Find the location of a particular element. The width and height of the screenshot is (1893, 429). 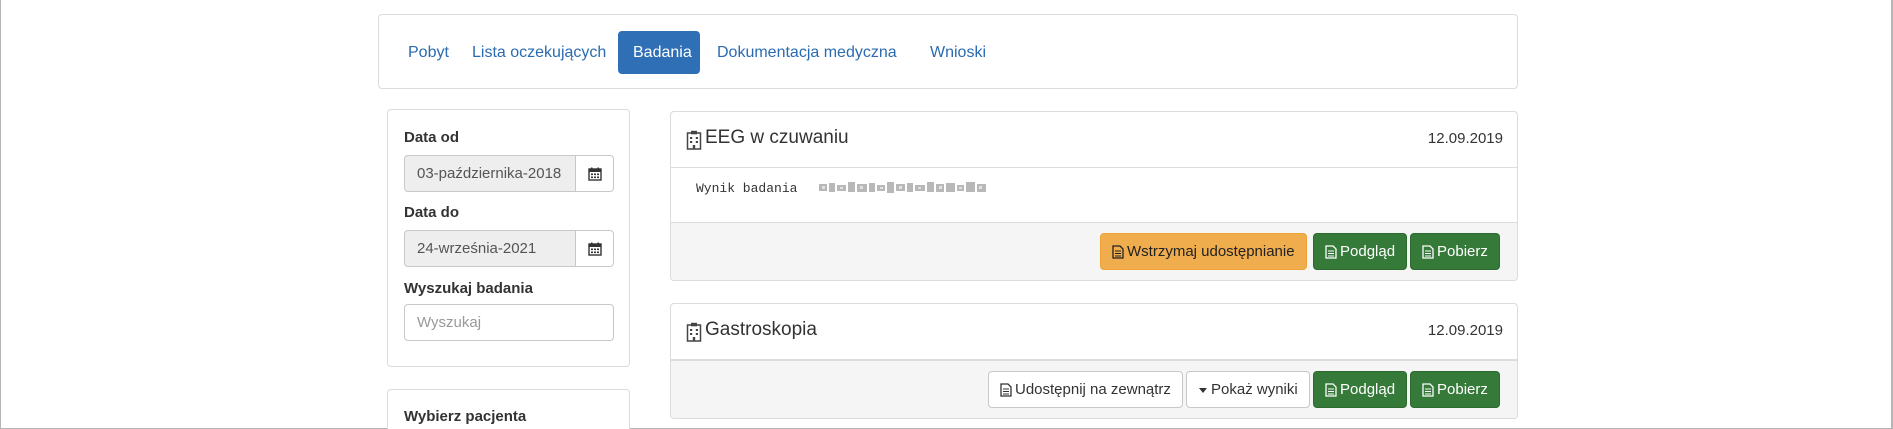

date-from-calendar-button is located at coordinates (594, 173).